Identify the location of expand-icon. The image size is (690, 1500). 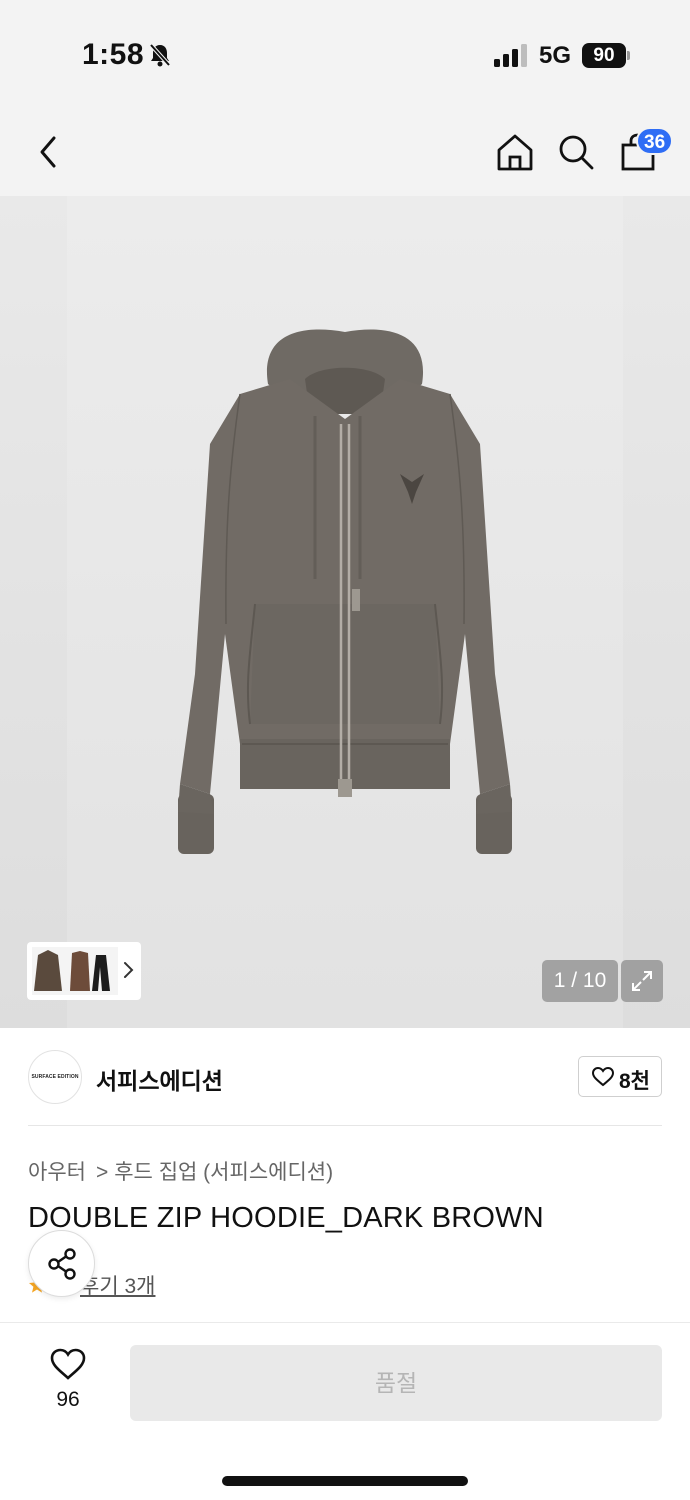
(642, 981).